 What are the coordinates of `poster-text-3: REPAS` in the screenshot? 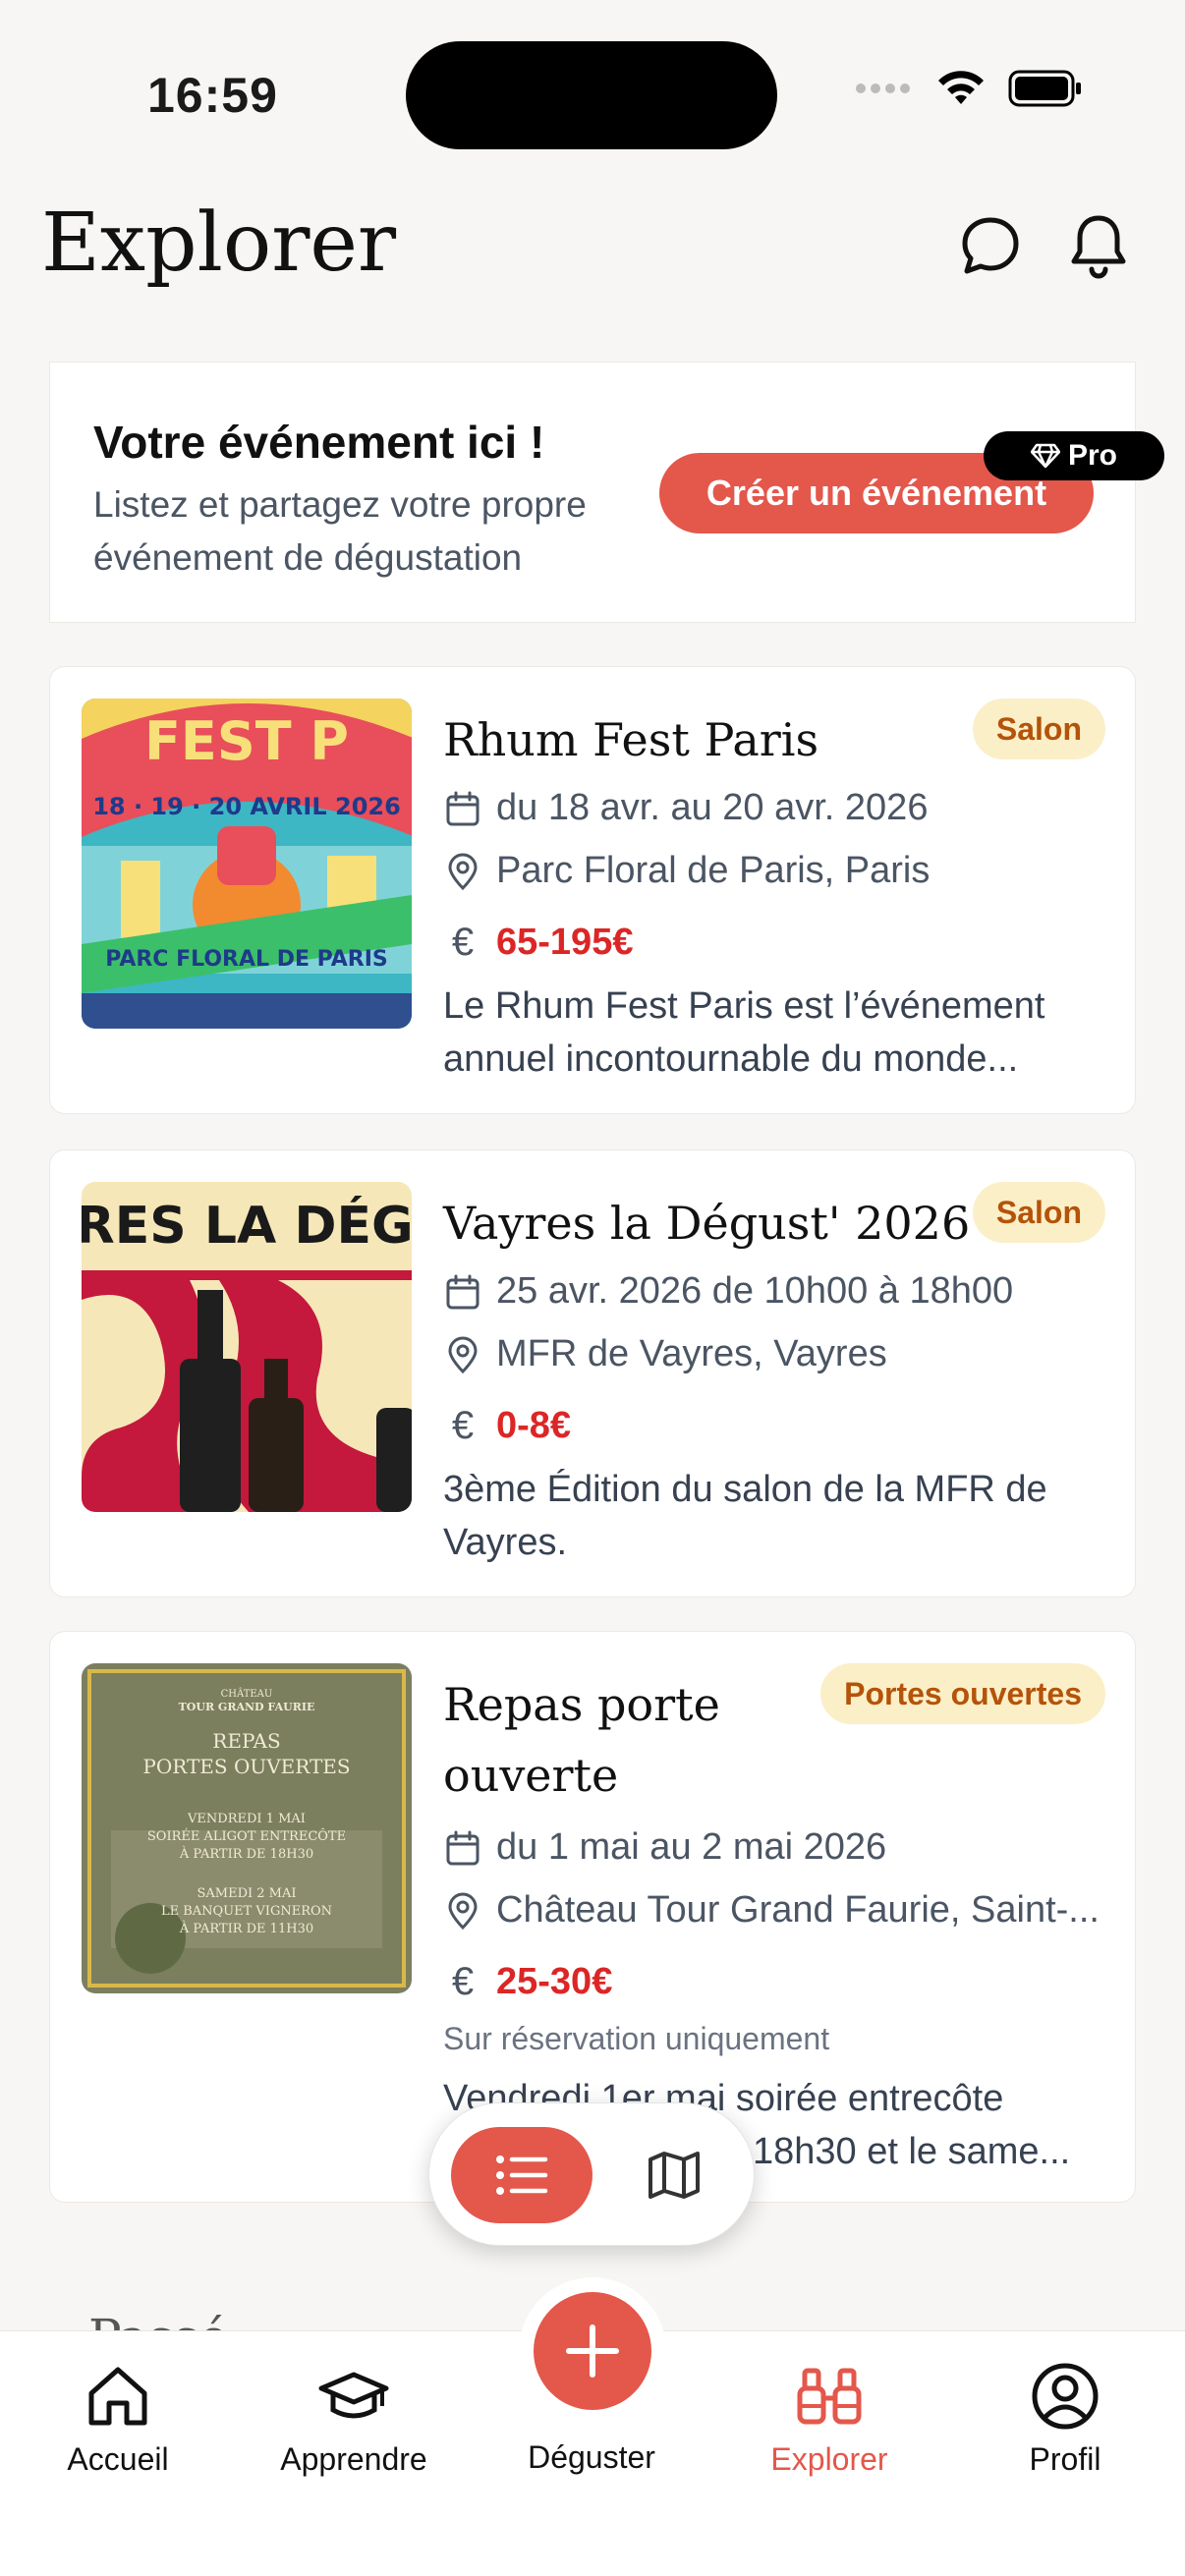 It's located at (246, 1741).